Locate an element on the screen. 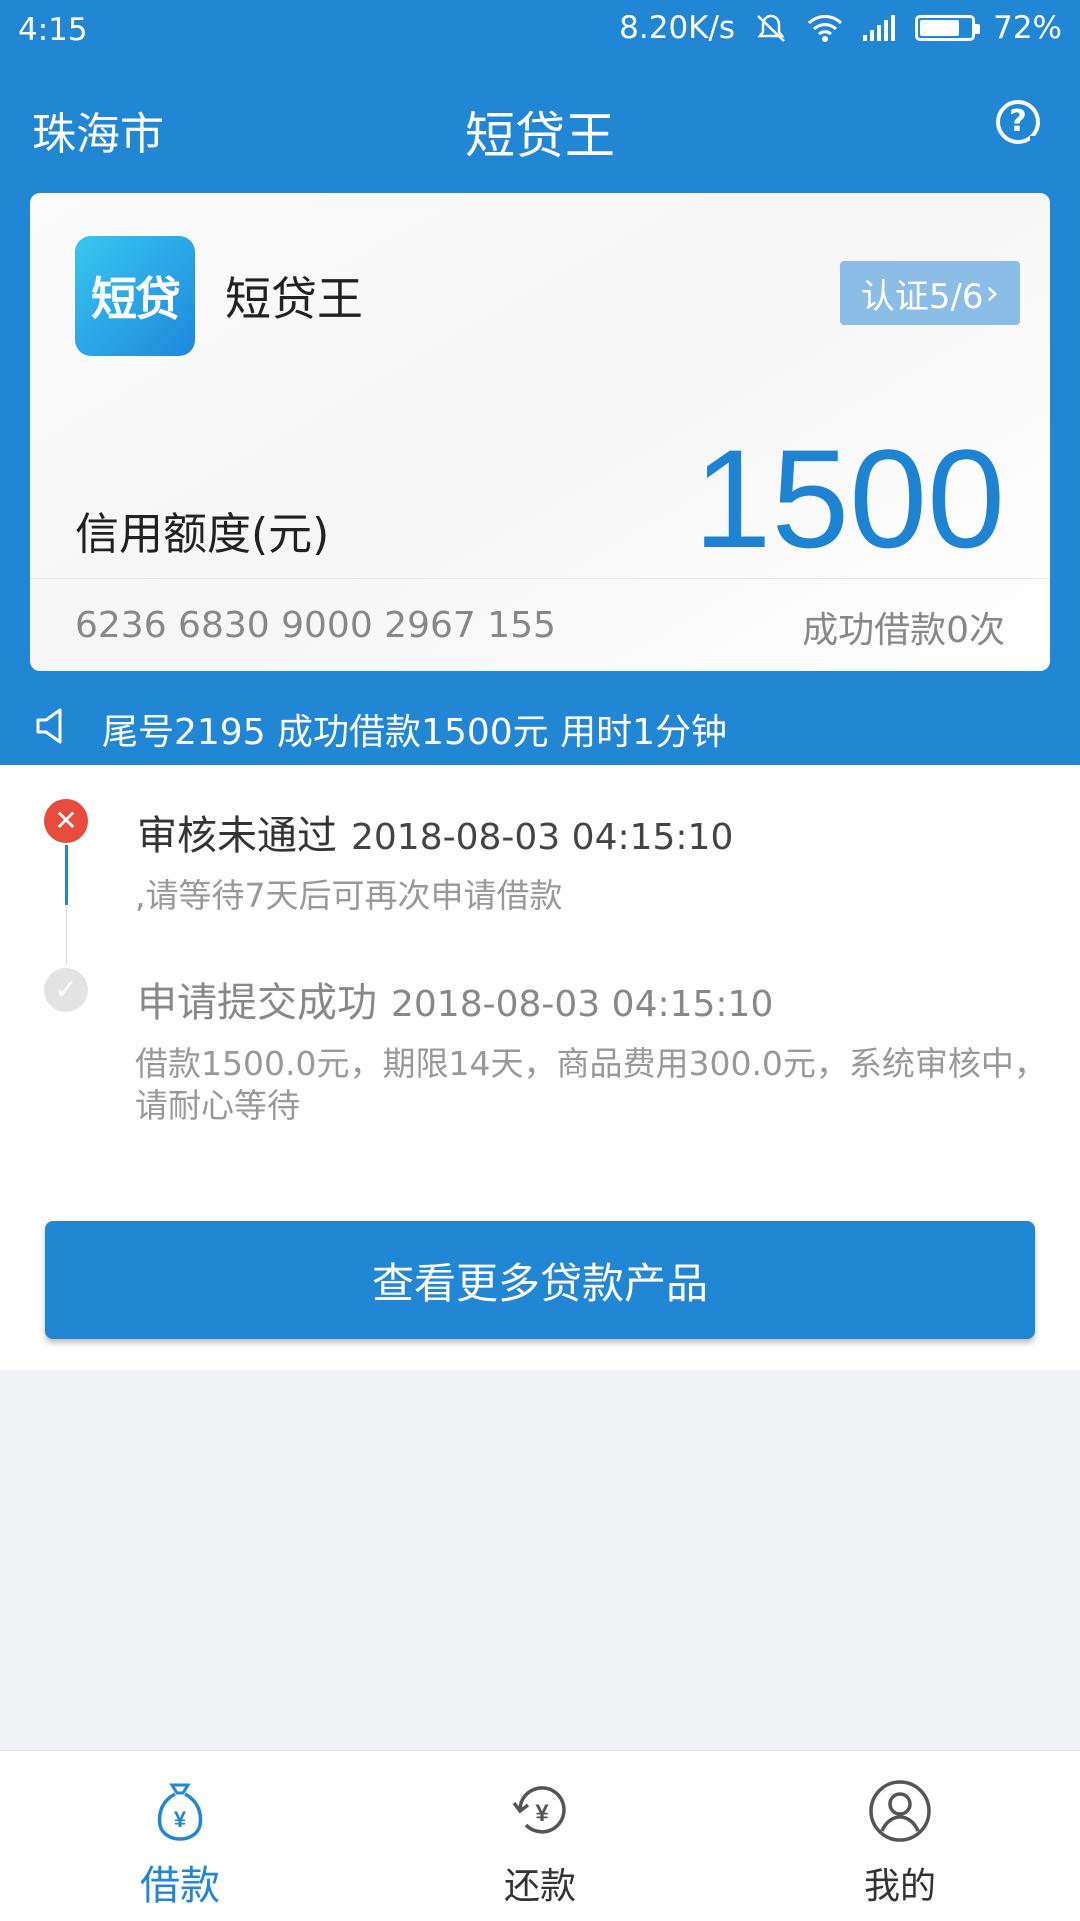 Image resolution: width=1080 pixels, height=1921 pixels. money-bag-icon: ¥ is located at coordinates (180, 1811).